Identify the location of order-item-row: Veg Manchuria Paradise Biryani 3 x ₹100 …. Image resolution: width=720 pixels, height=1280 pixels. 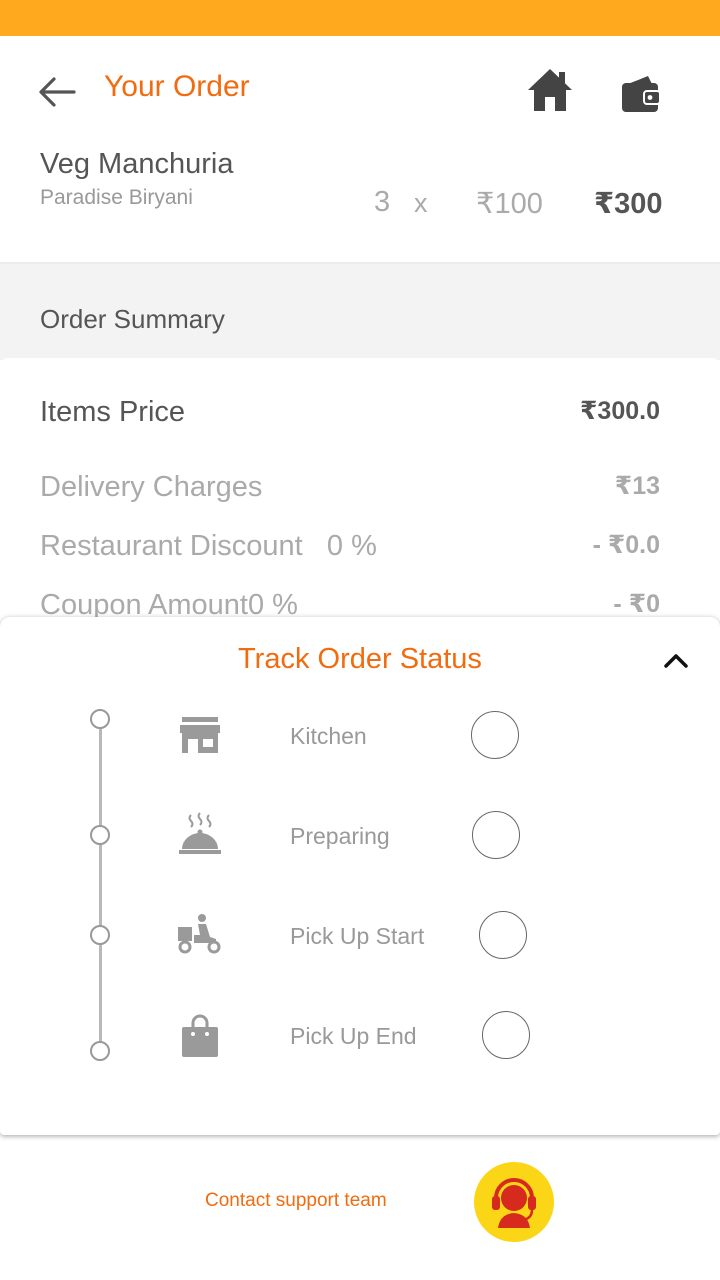
(360, 200).